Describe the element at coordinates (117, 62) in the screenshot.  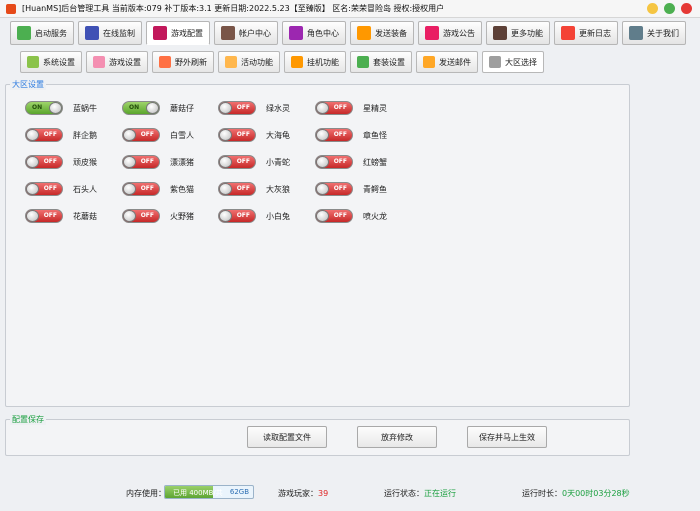
I see `tab-game-settings: 游戏设置` at that location.